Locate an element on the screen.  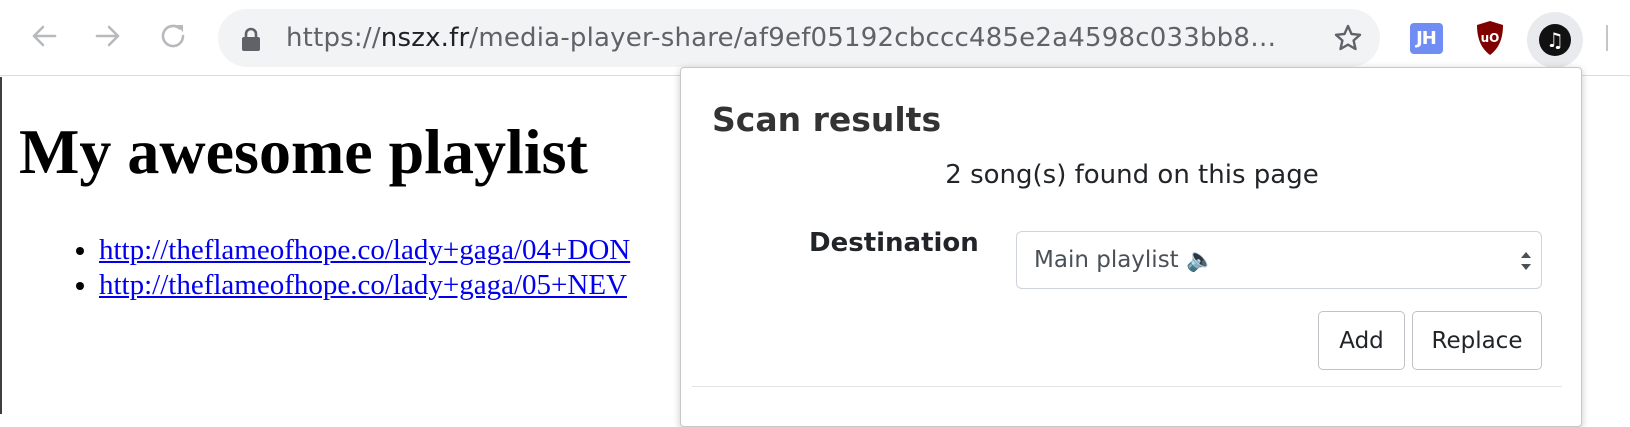
add-button: Add is located at coordinates (1361, 340).